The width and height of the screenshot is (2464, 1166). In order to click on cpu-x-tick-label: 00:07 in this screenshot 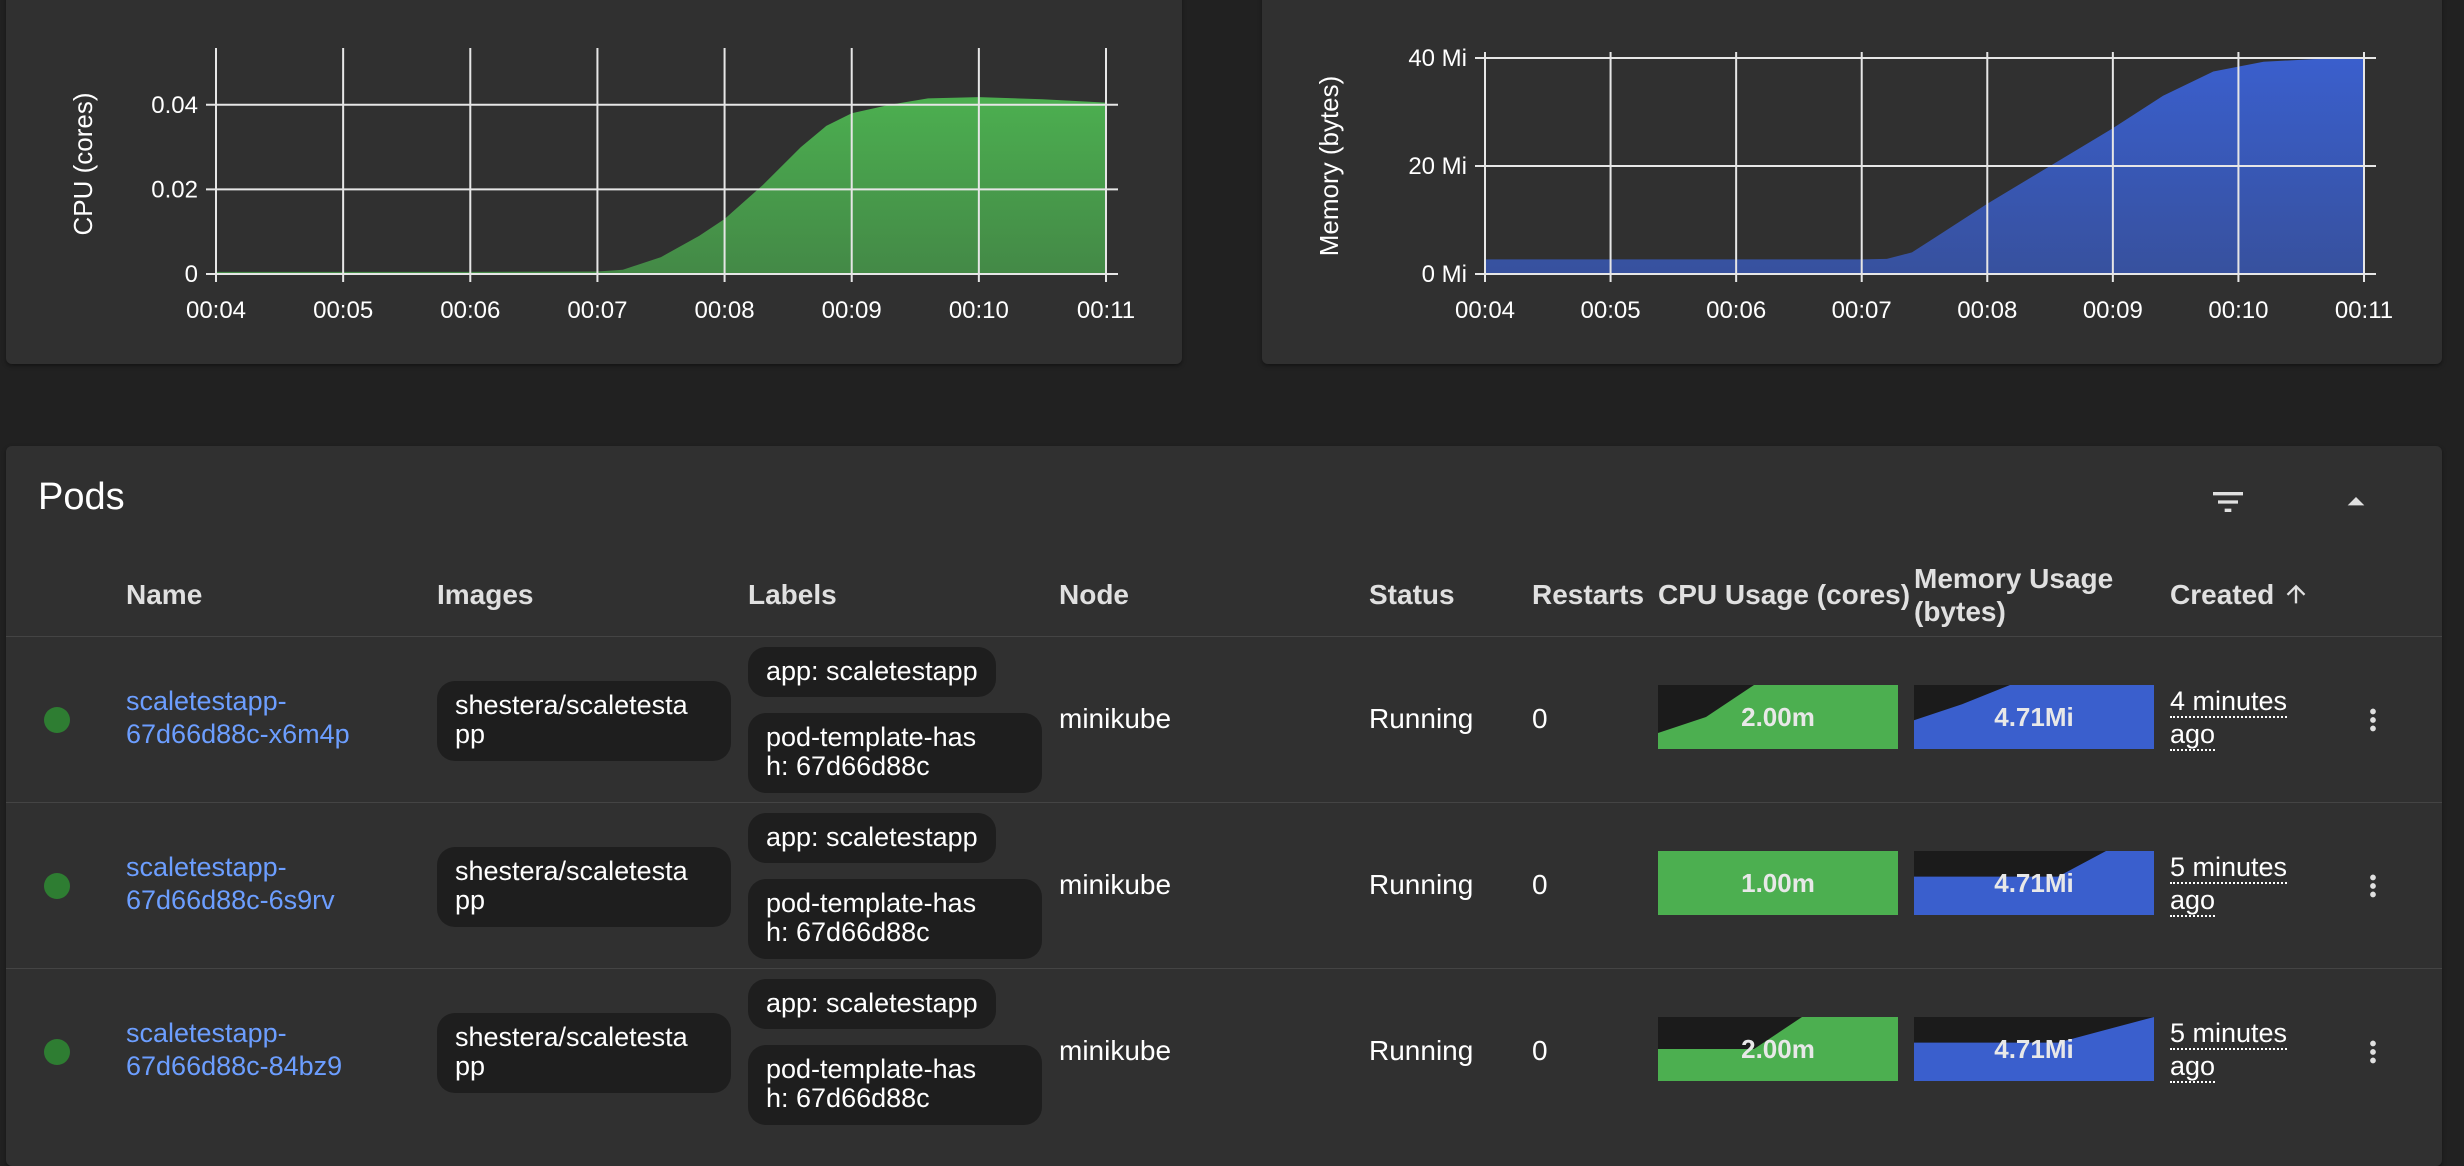, I will do `click(597, 310)`.